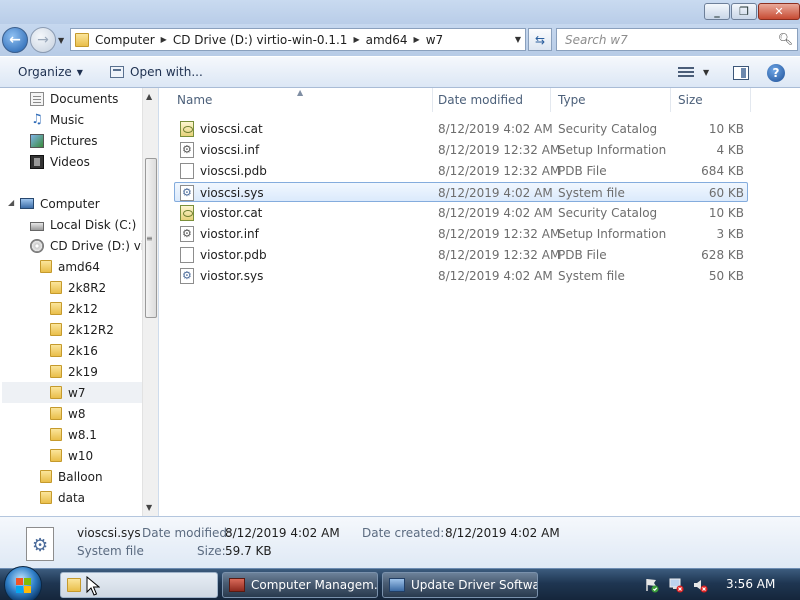  I want to click on forward-button: →, so click(43, 40).